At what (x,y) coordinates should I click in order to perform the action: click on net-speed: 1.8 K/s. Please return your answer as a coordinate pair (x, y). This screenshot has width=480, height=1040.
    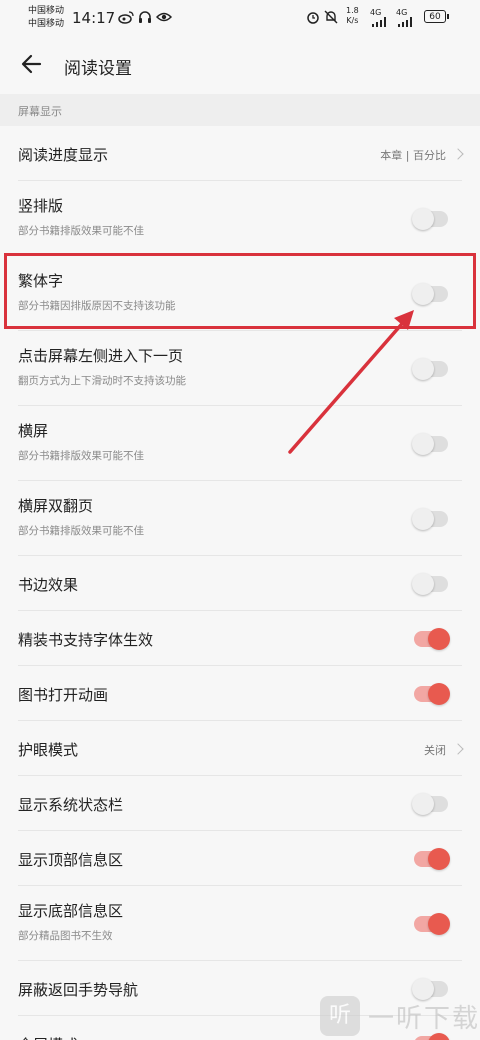
    Looking at the image, I should click on (352, 16).